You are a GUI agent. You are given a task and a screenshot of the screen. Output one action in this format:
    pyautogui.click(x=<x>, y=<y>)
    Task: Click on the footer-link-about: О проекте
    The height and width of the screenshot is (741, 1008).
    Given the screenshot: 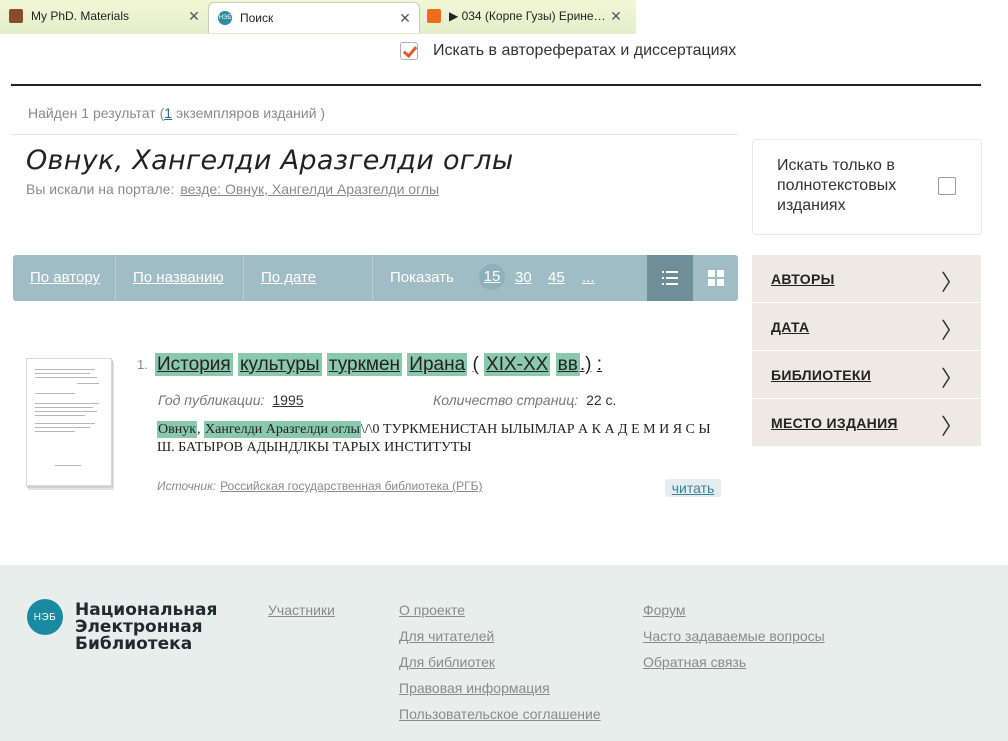 What is the action you would take?
    pyautogui.click(x=500, y=610)
    